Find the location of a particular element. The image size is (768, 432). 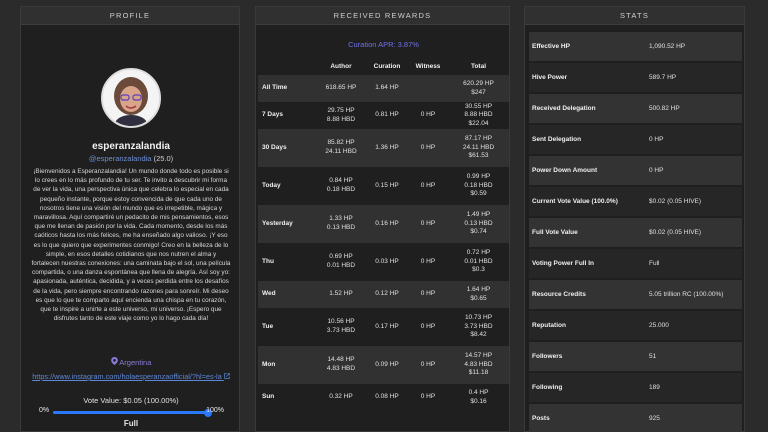

period-label: 30 Days is located at coordinates (287, 148).